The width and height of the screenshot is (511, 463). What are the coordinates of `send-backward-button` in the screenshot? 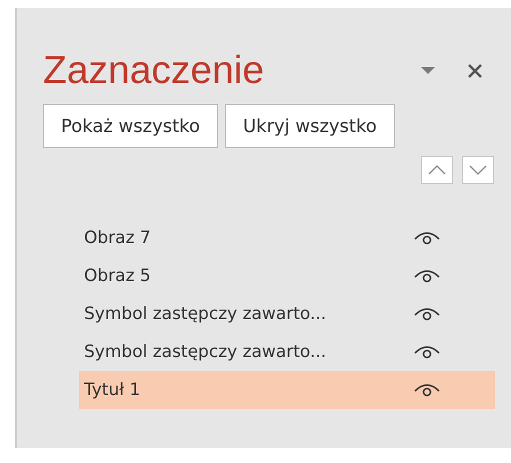 It's located at (478, 170).